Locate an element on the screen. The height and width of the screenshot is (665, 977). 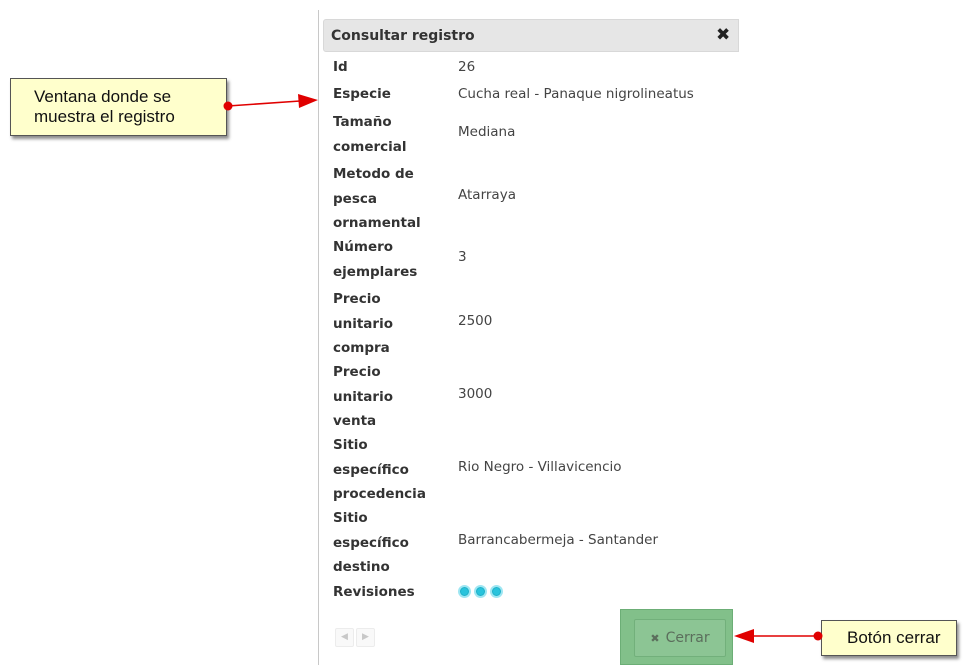
arrow-to-window is located at coordinates (270, 102).